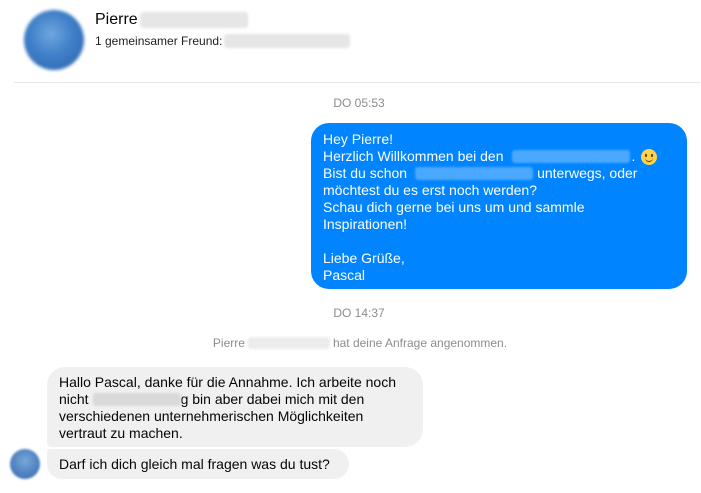 This screenshot has width=701, height=493. What do you see at coordinates (364, 258) in the screenshot?
I see `message-text: Liebe Grüße,` at bounding box center [364, 258].